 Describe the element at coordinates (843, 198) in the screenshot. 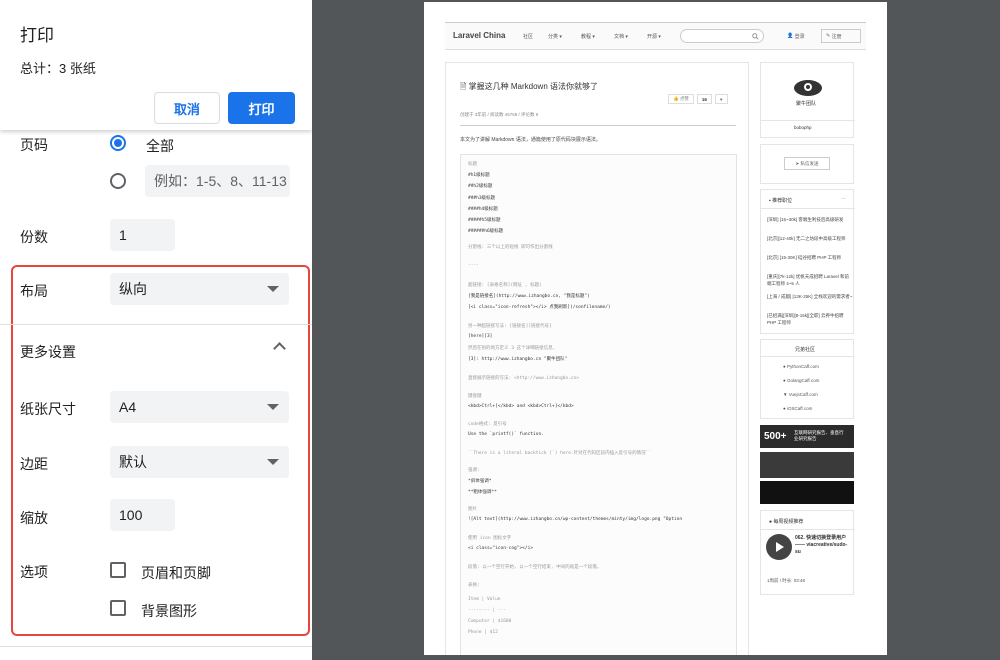

I see `more-icon: ···` at that location.